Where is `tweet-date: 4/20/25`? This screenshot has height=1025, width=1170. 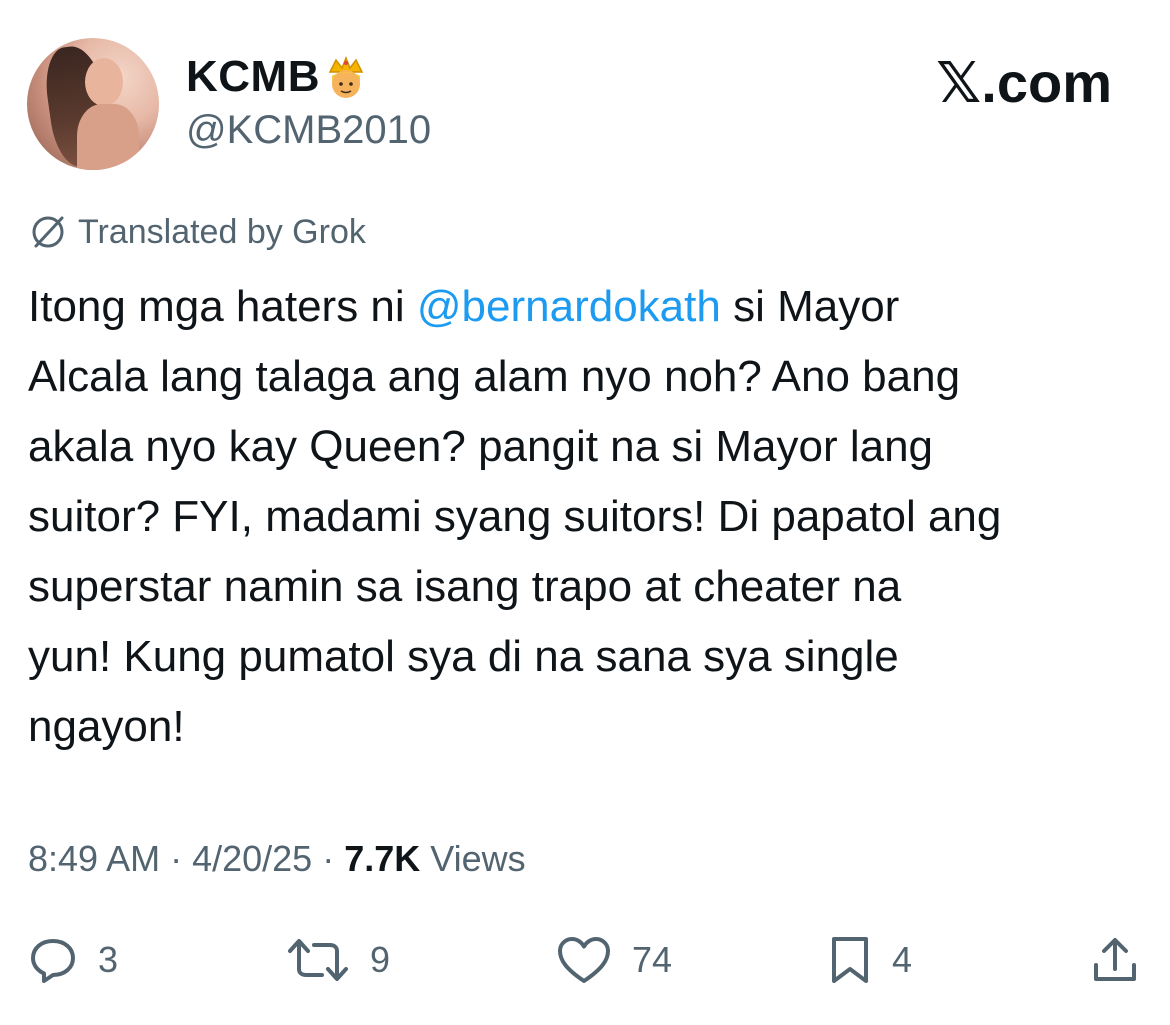 tweet-date: 4/20/25 is located at coordinates (252, 858).